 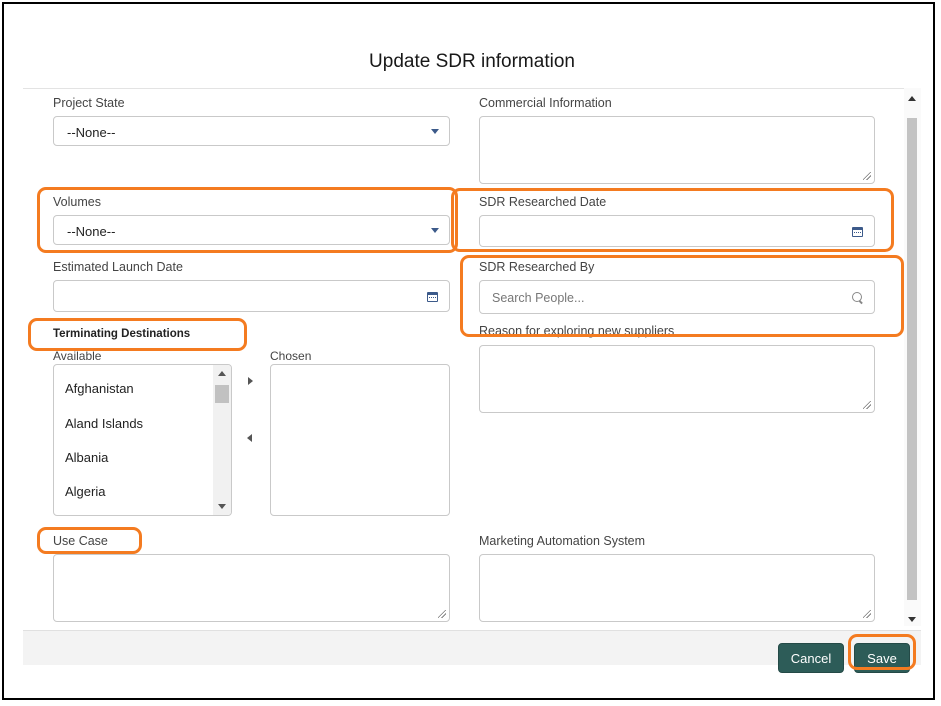 I want to click on available-label: Available, so click(x=77, y=356).